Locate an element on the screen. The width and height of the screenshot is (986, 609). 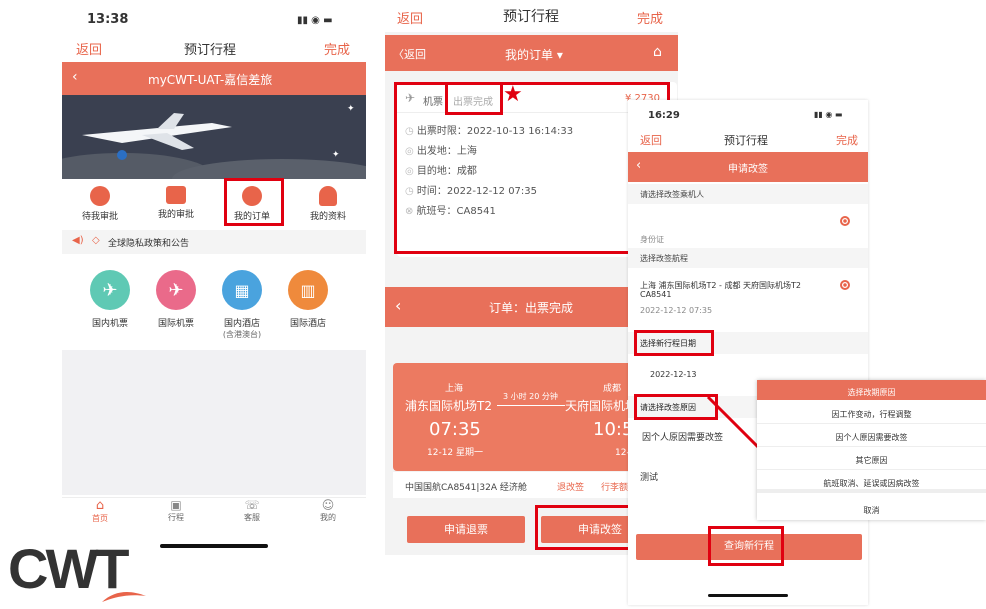
query-button: 查询新行程 is located at coordinates (749, 547).